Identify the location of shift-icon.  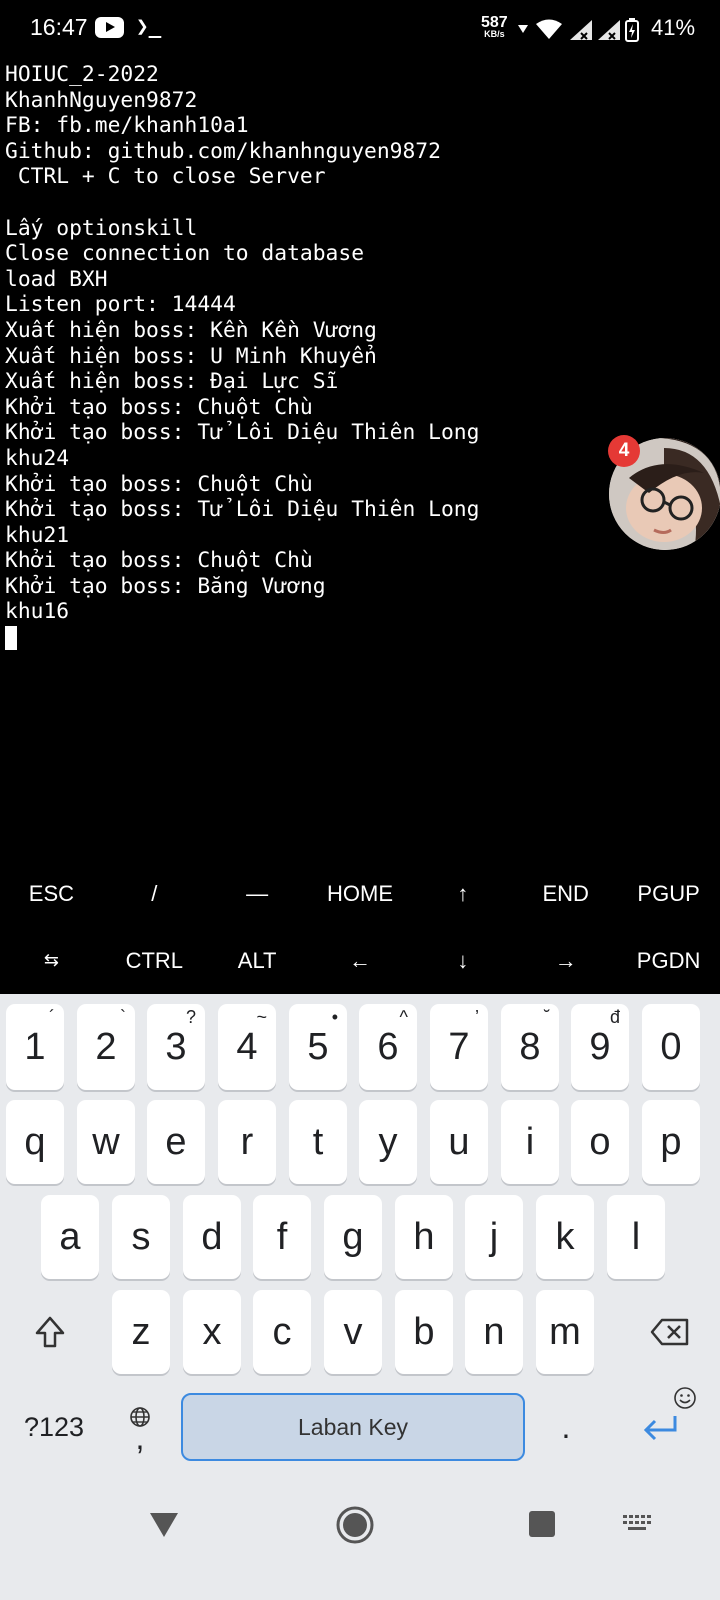
(50, 1332).